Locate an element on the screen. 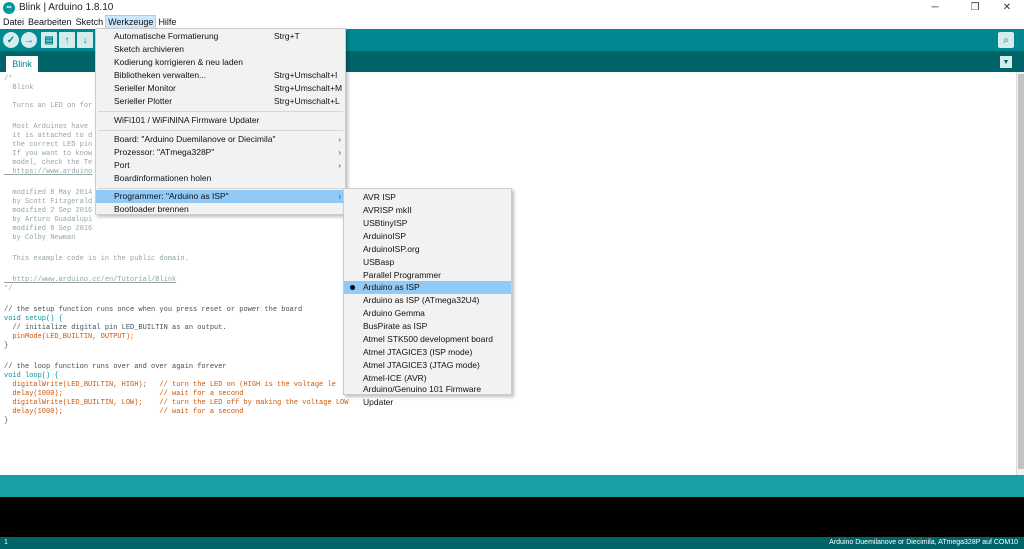  tab-blink: Blink is located at coordinates (22, 64).